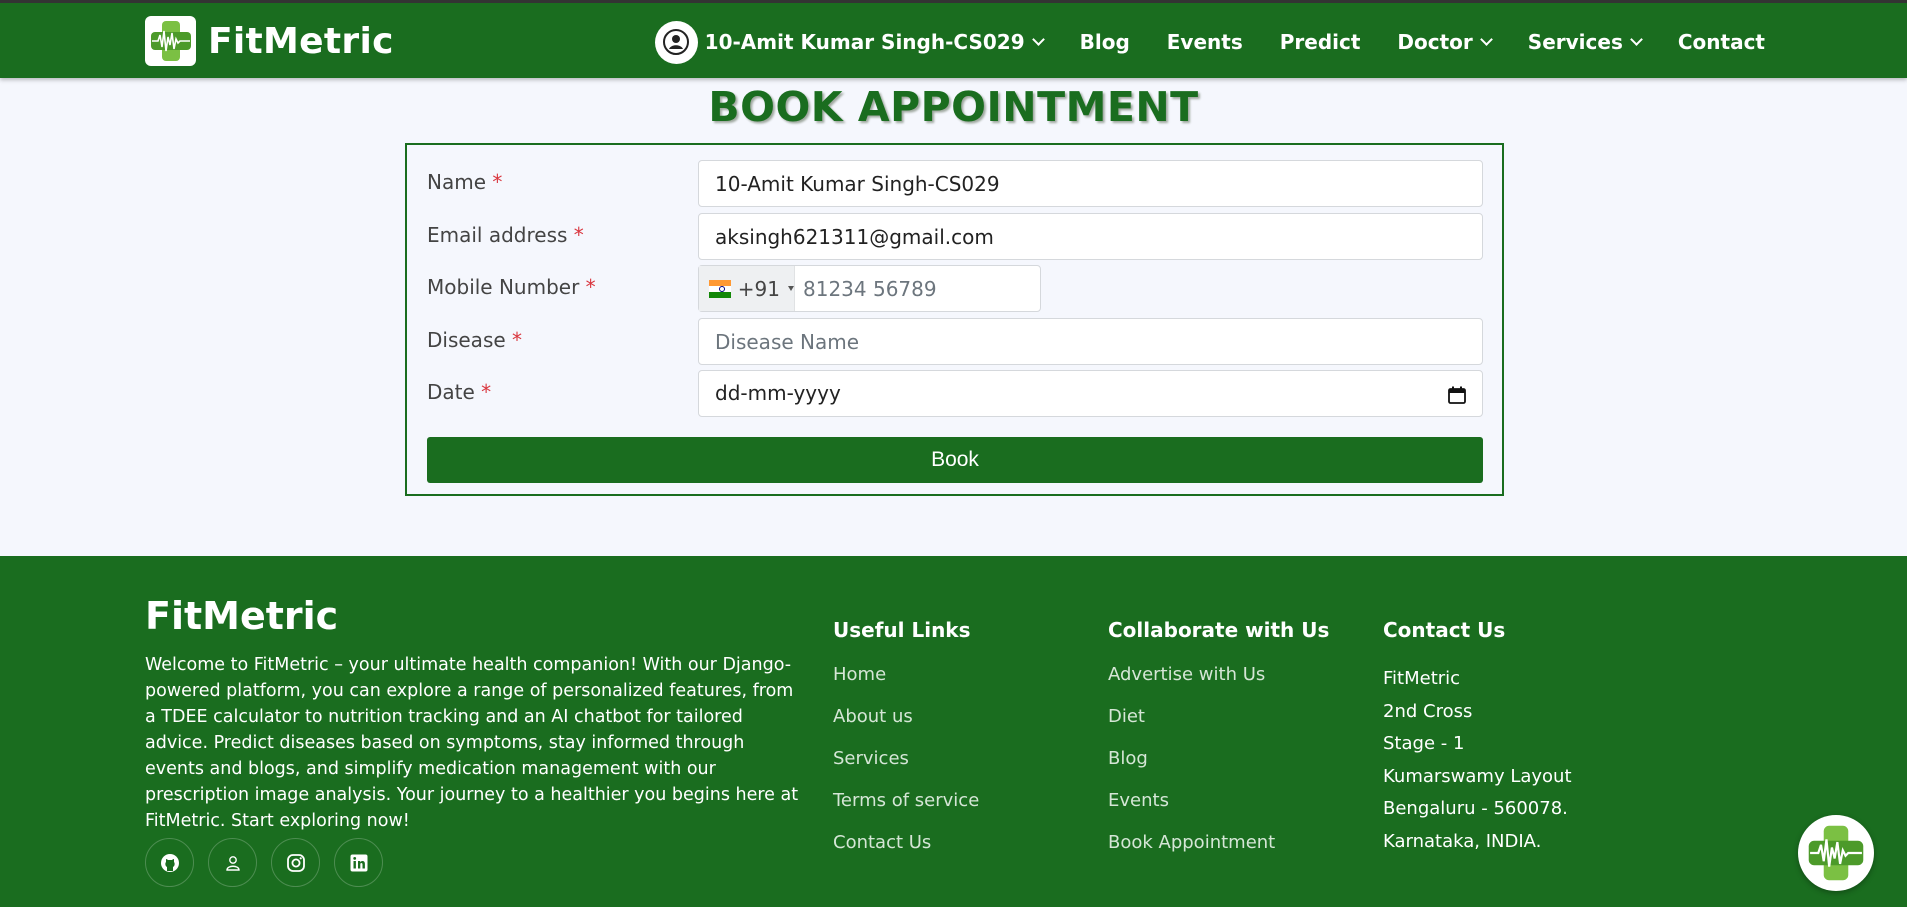 Image resolution: width=1907 pixels, height=907 pixels. What do you see at coordinates (864, 42) in the screenshot?
I see `user-name: 10-Amit Kumar Singh-CS029` at bounding box center [864, 42].